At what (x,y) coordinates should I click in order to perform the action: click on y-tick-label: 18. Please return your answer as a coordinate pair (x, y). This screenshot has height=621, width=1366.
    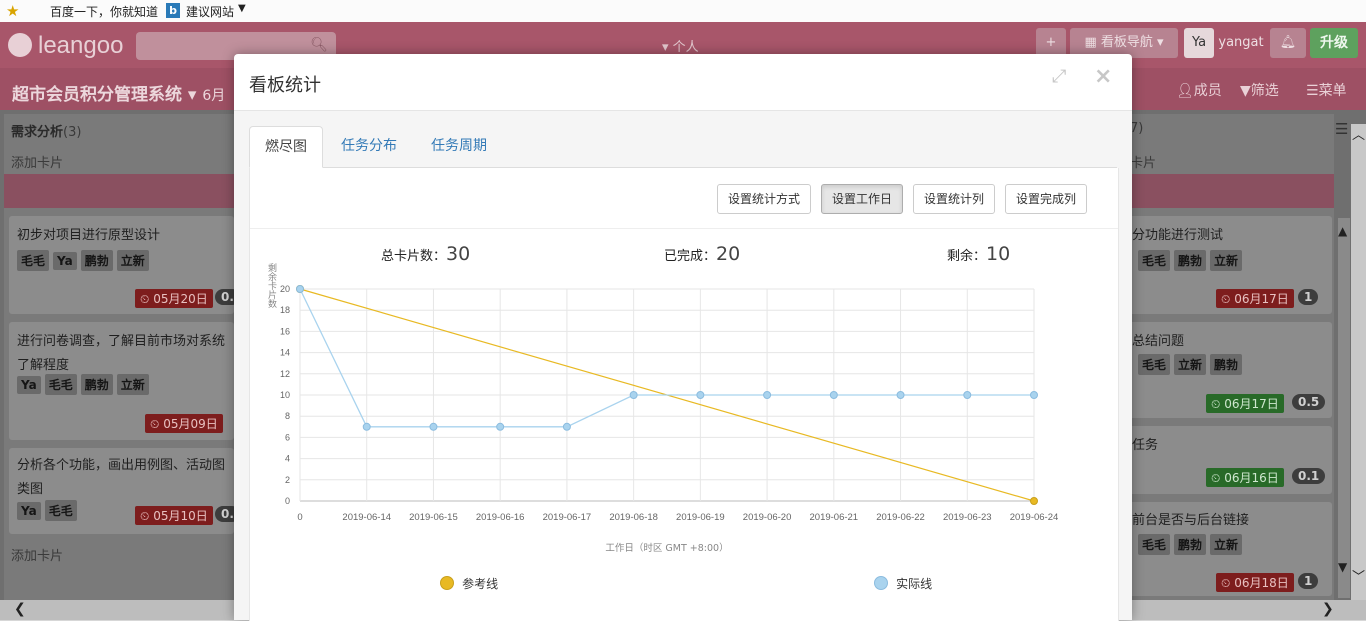
    Looking at the image, I should click on (285, 310).